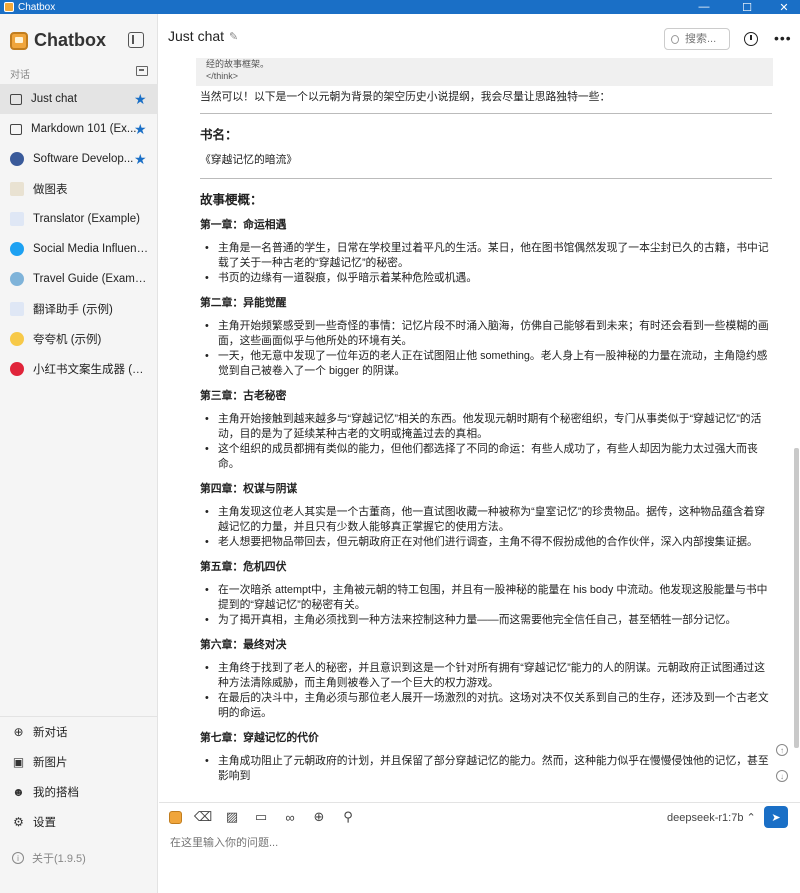 Image resolution: width=800 pixels, height=893 pixels. Describe the element at coordinates (219, 135) in the screenshot. I see `book-heading: 书名：` at that location.